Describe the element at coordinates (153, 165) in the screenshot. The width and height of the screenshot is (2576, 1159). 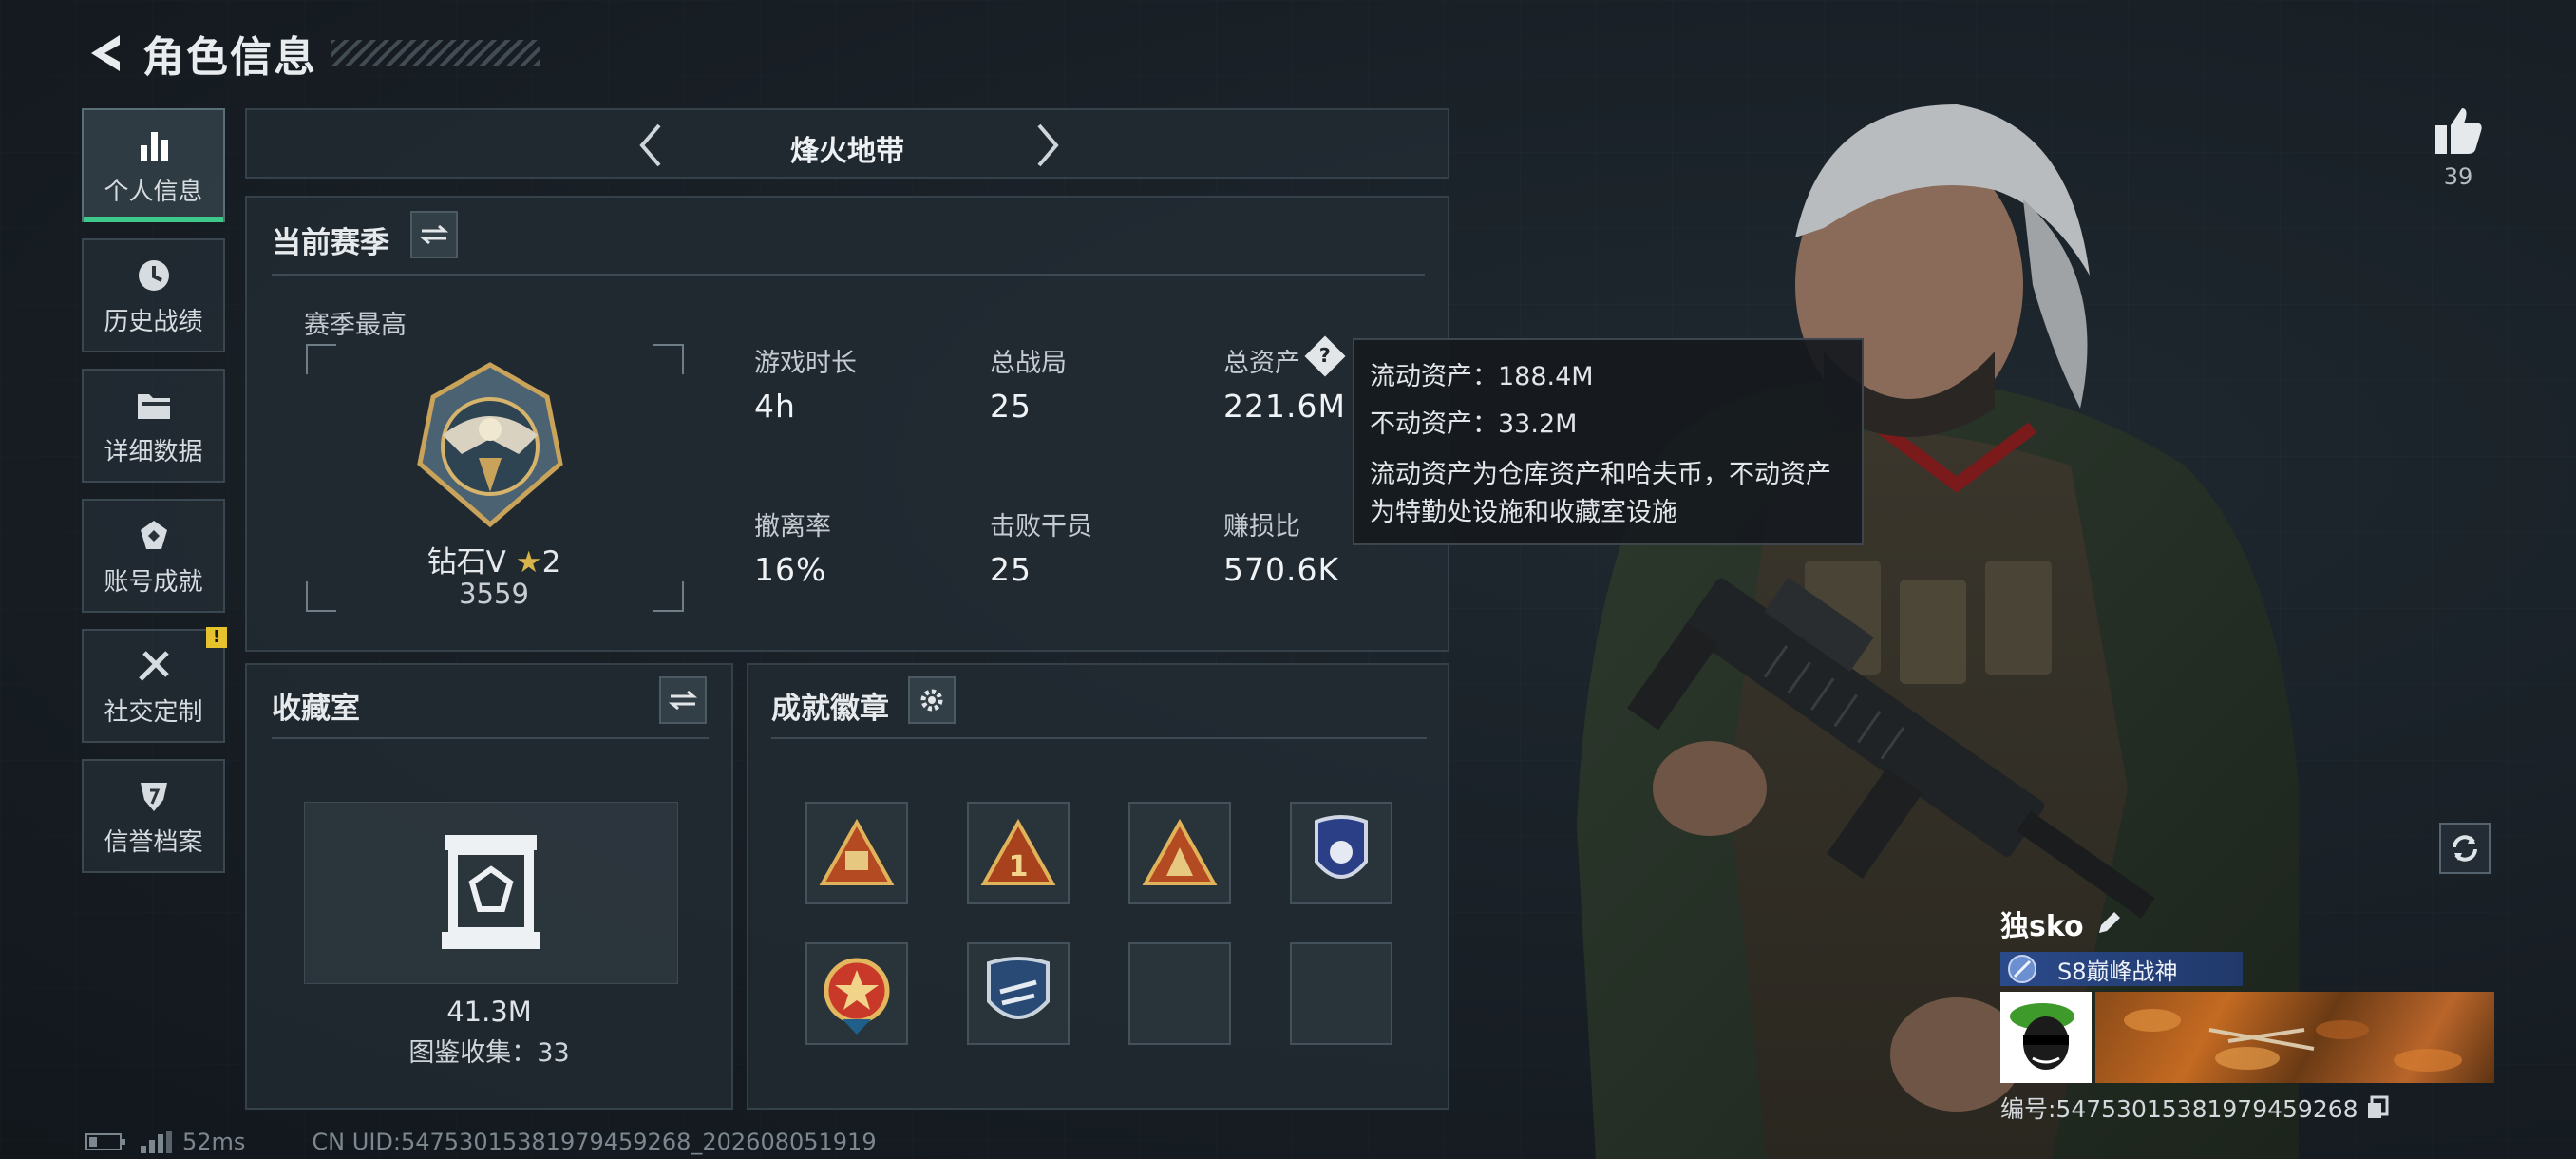
I see `sidebar-item-personal-info: 个人信息` at that location.